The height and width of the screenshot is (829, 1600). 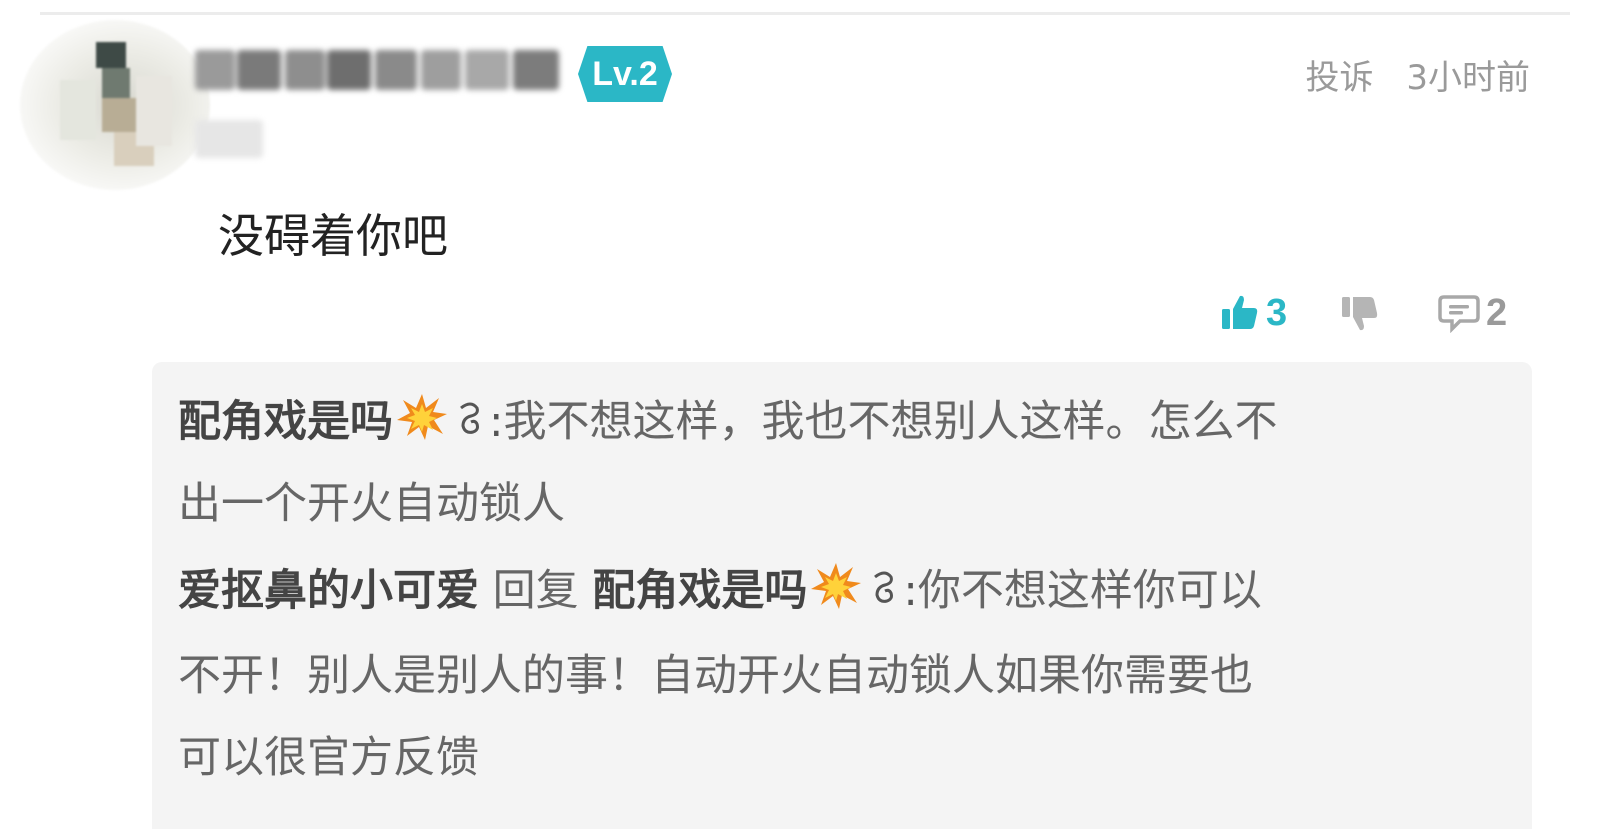 I want to click on username-blurred, so click(x=380, y=70).